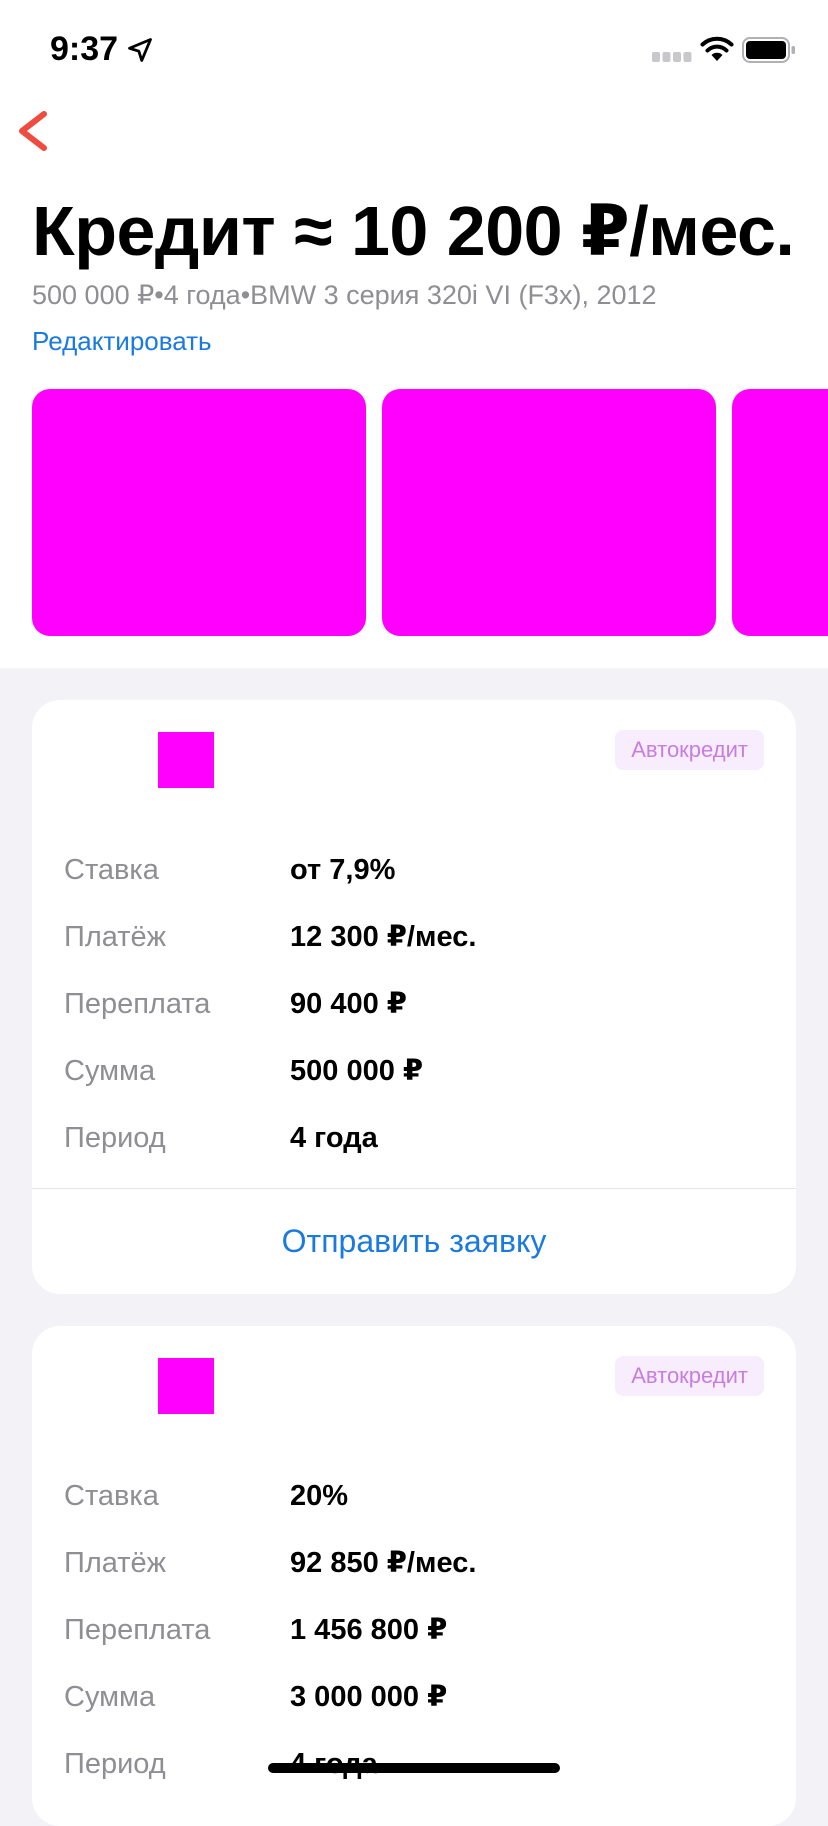  What do you see at coordinates (357, 1071) in the screenshot?
I see `row-value: 500 000 ₽` at bounding box center [357, 1071].